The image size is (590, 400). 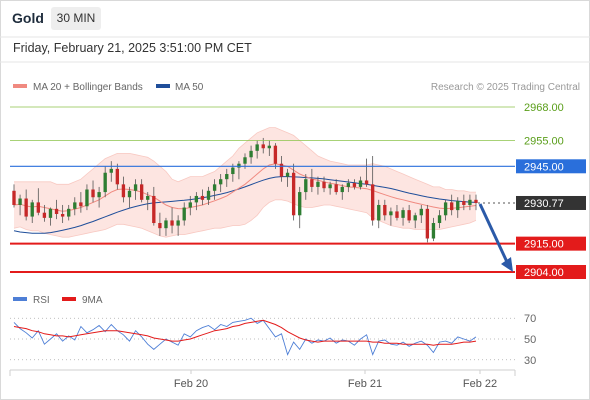 What do you see at coordinates (365, 384) in the screenshot?
I see `x-tick-label-1: Feb 21` at bounding box center [365, 384].